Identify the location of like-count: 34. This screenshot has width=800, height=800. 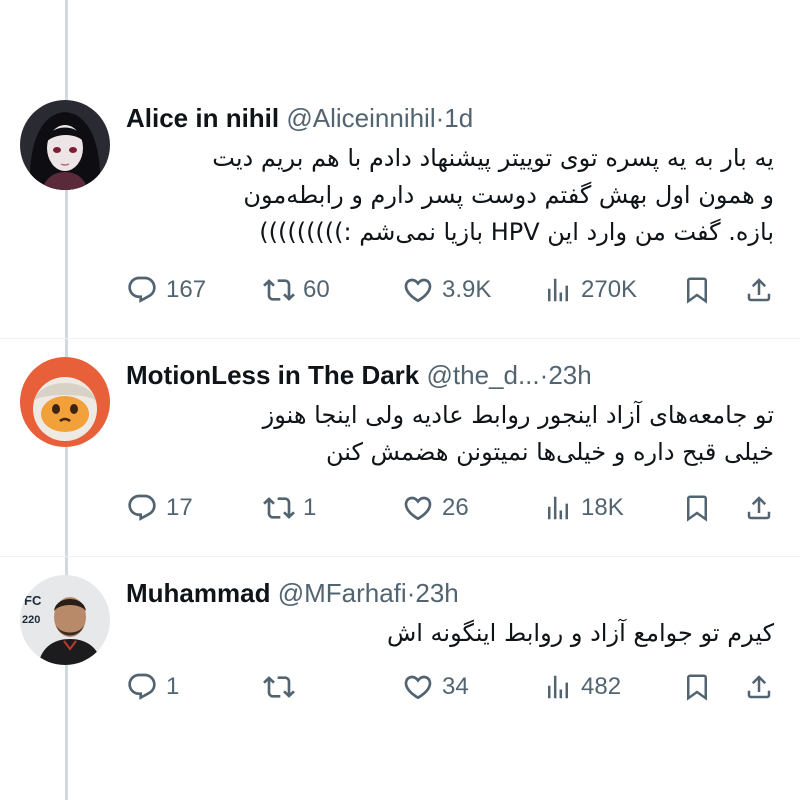
(455, 686).